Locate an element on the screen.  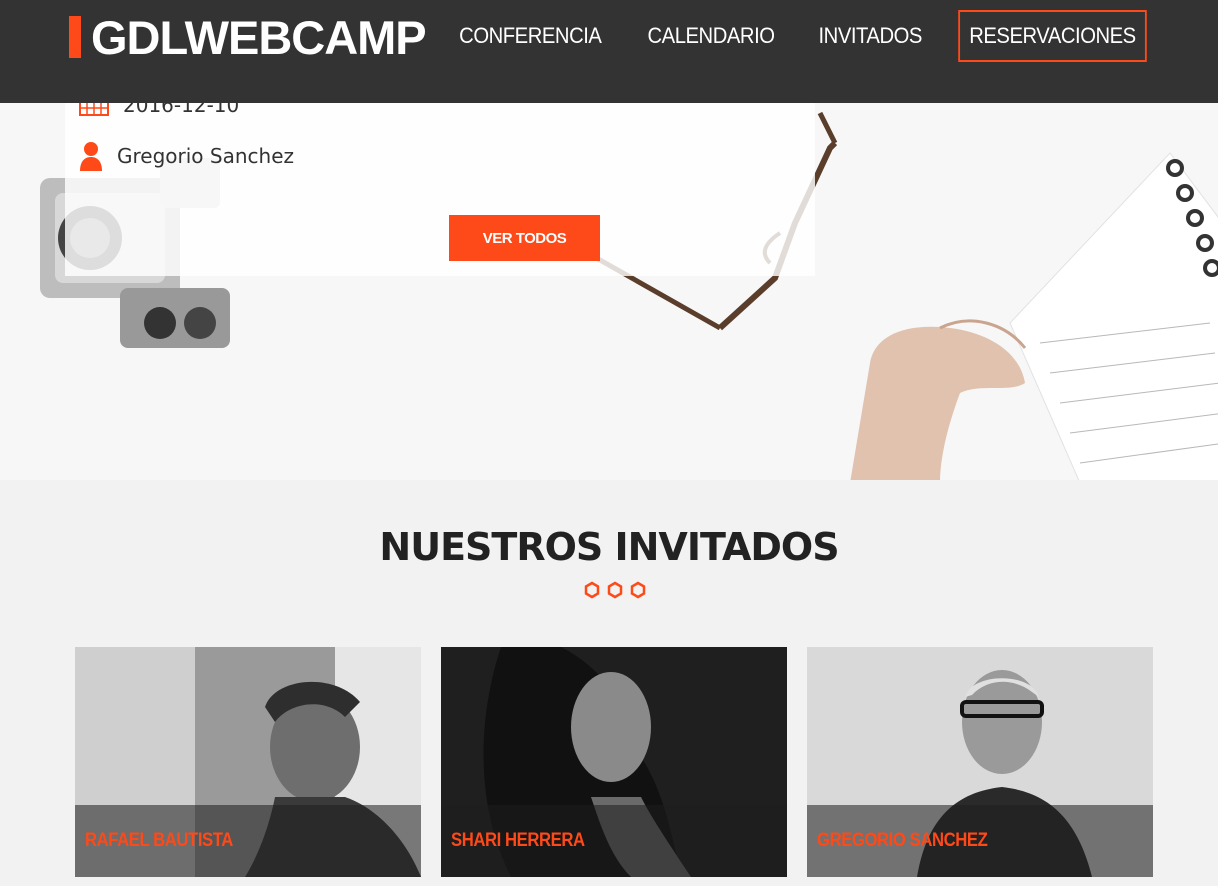
site-logo: GDLWEBCAMP is located at coordinates (248, 37).